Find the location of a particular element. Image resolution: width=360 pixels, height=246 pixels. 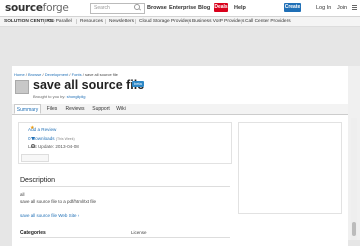

subnav-cloud-storage: Cloud Storage Providers is located at coordinates (165, 21).